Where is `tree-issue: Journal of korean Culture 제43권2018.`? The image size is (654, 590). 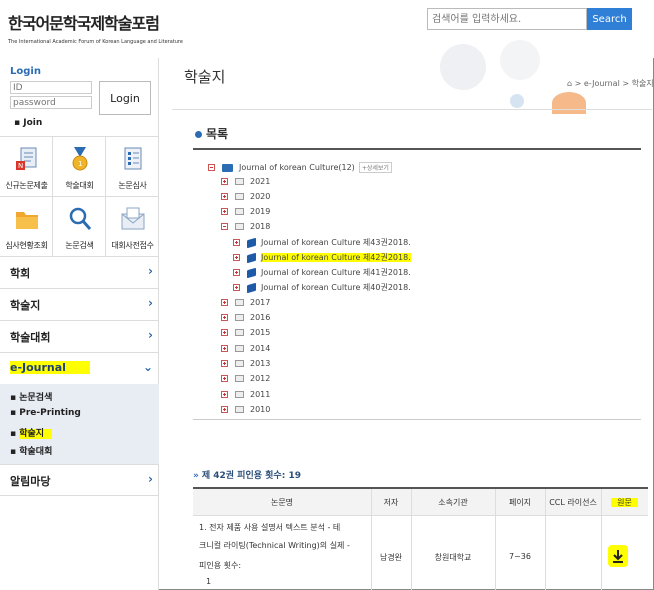
tree-issue: Journal of korean Culture 제43권2018. is located at coordinates (322, 244).